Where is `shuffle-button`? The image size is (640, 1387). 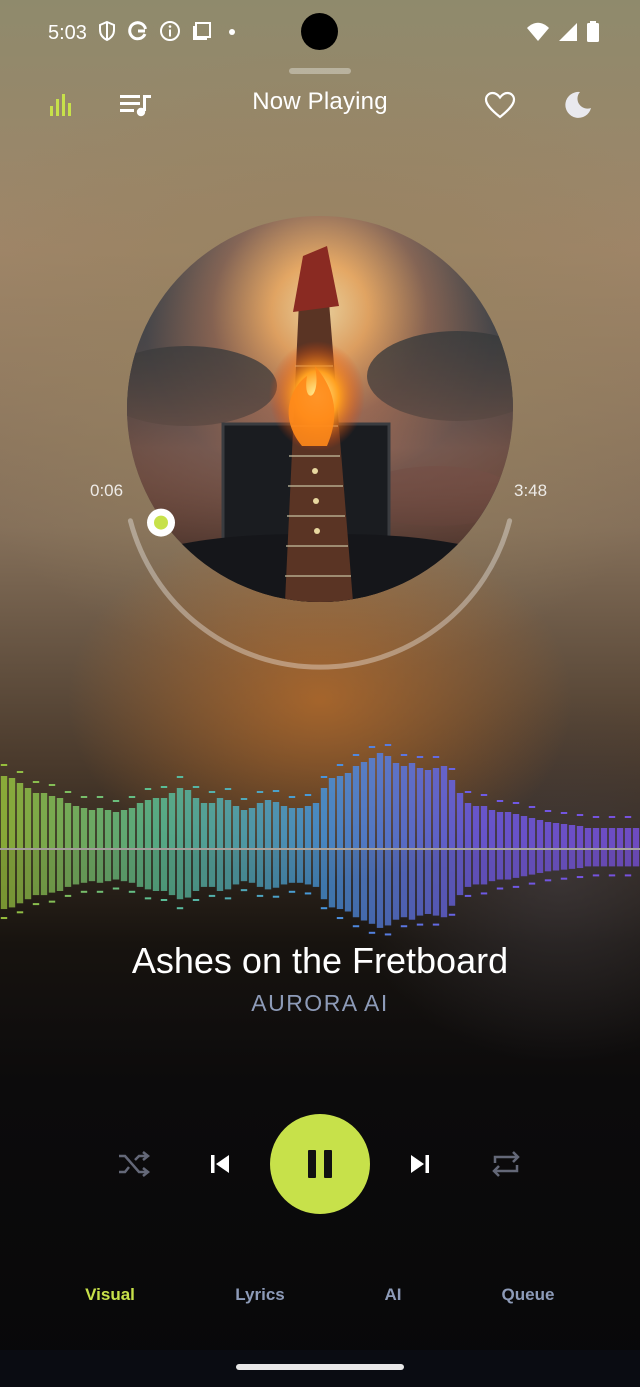
shuffle-button is located at coordinates (134, 1164).